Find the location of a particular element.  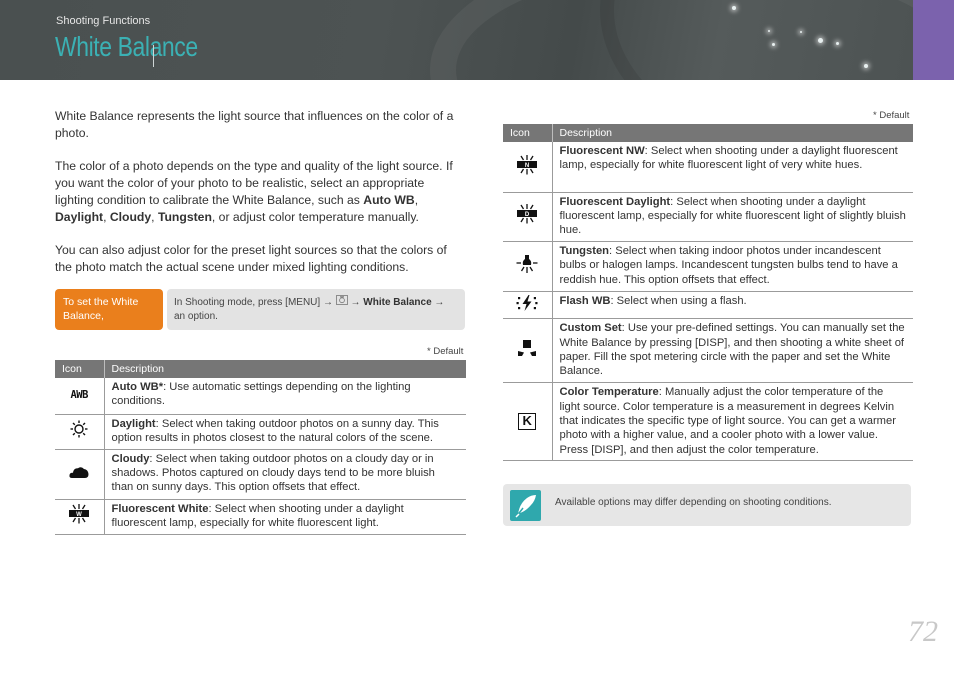

flash-wb-icon is located at coordinates (527, 305).